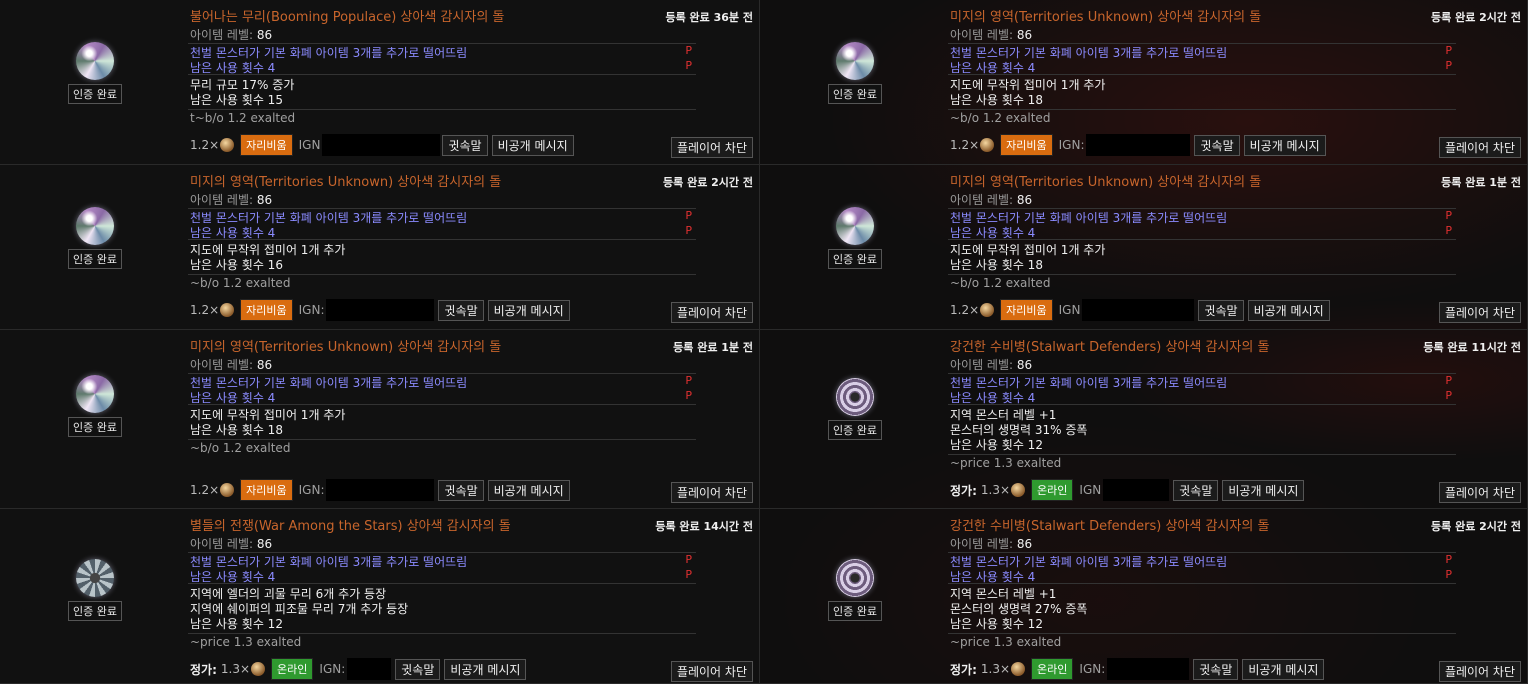 The image size is (1528, 684). What do you see at coordinates (1140, 310) in the screenshot?
I see `listing-actions: 1.2× 자리비움 IGN 귓속말 비공개 메시지` at bounding box center [1140, 310].